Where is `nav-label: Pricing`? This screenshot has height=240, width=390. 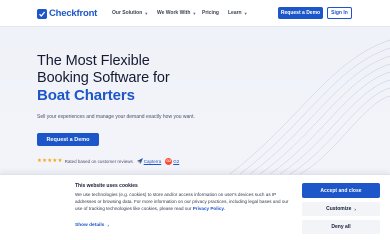 nav-label: Pricing is located at coordinates (210, 13).